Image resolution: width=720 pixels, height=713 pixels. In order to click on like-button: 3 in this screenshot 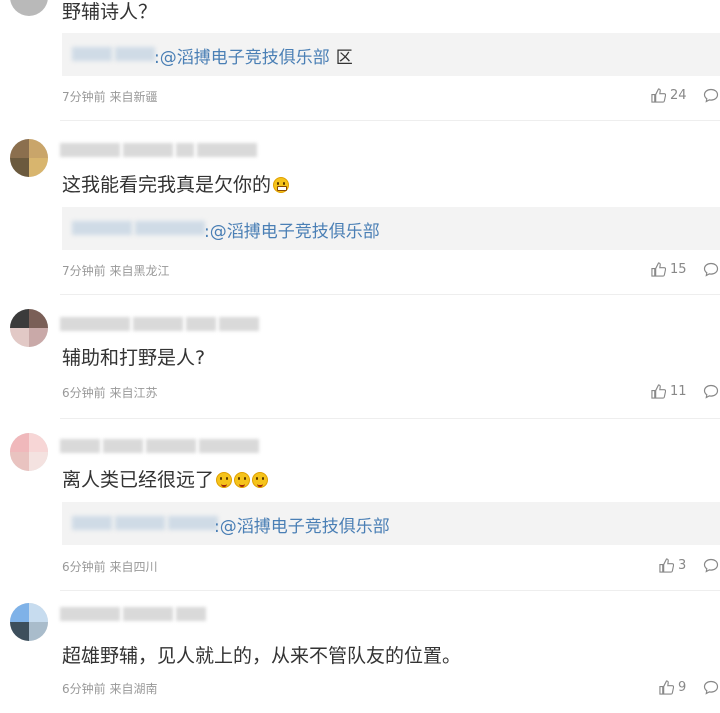, I will do `click(672, 565)`.